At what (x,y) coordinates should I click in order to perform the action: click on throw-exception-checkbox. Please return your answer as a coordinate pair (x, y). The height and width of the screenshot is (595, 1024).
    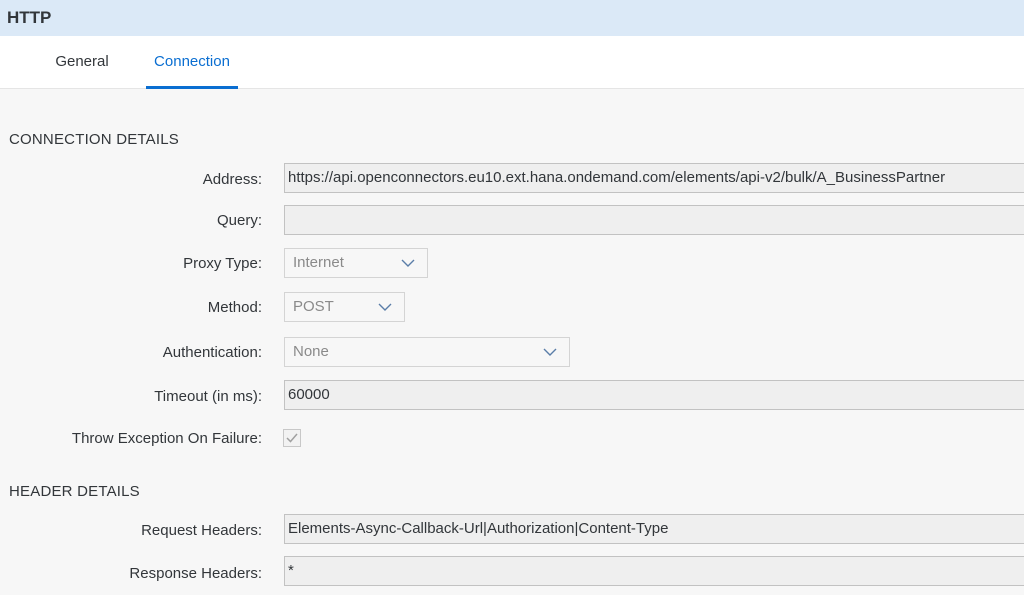
    Looking at the image, I should click on (292, 438).